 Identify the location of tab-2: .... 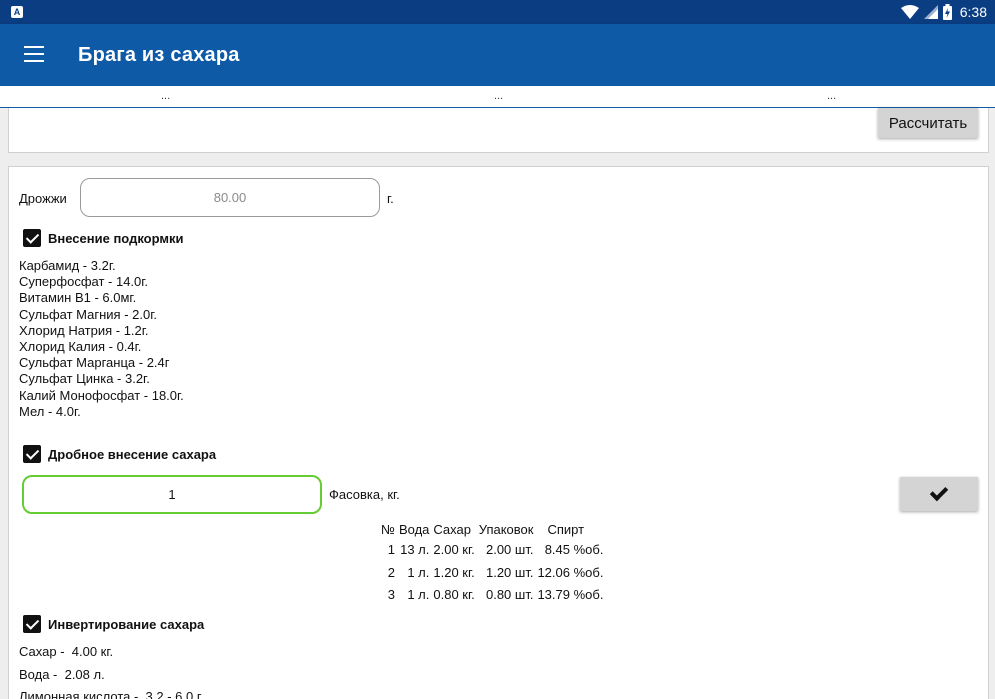
(498, 96).